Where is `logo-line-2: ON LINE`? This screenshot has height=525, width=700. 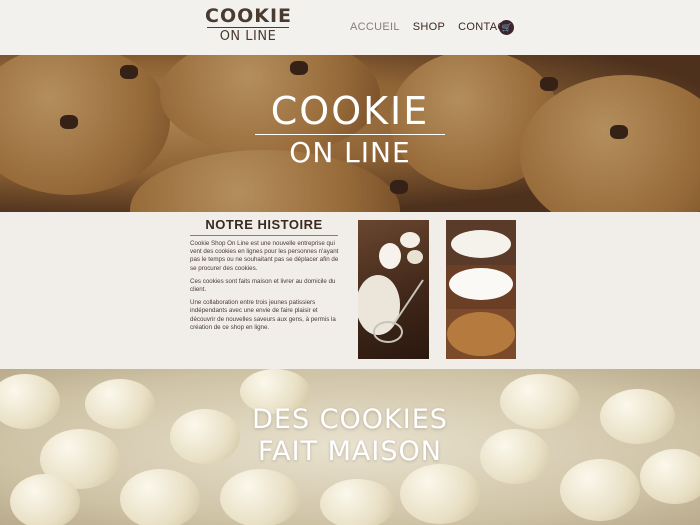
logo-line-2: ON LINE is located at coordinates (248, 36).